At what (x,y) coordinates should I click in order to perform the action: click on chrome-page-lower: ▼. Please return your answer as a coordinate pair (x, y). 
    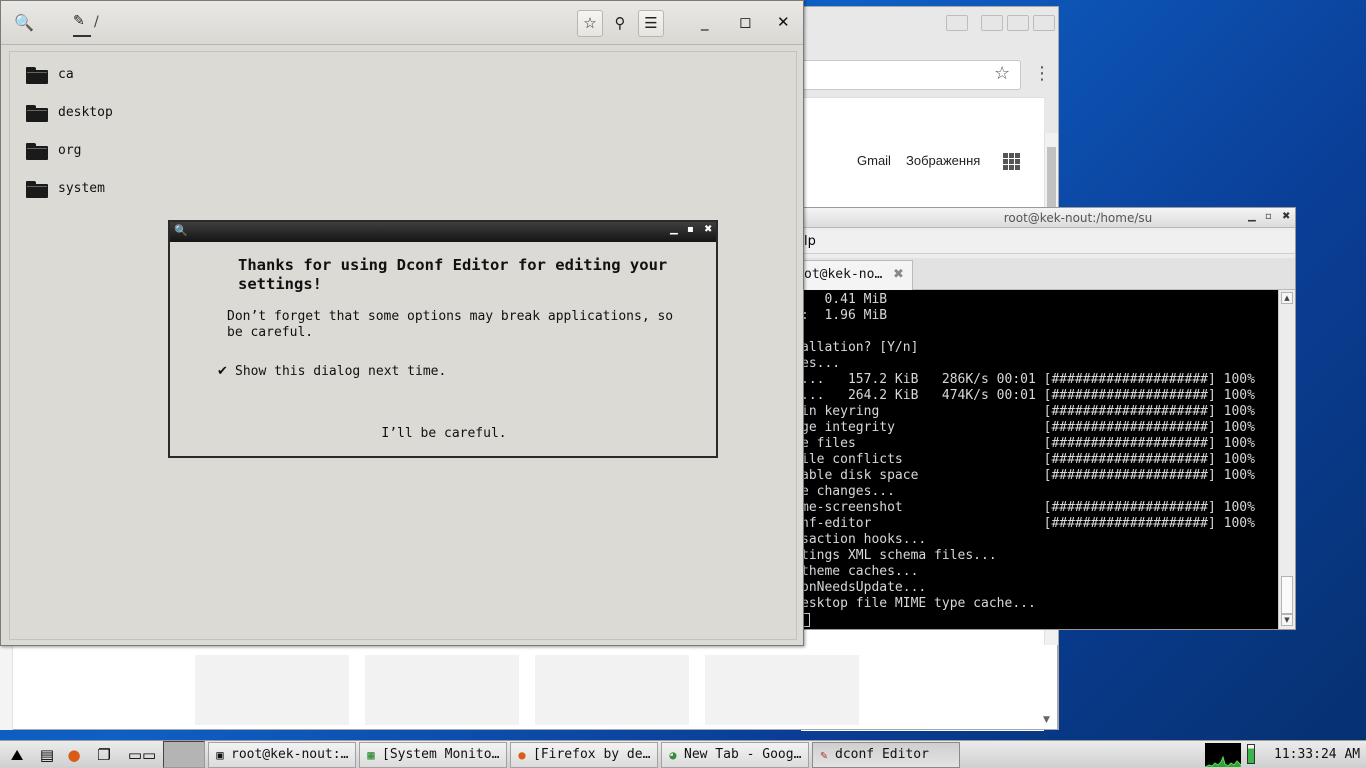
    Looking at the image, I should click on (529, 687).